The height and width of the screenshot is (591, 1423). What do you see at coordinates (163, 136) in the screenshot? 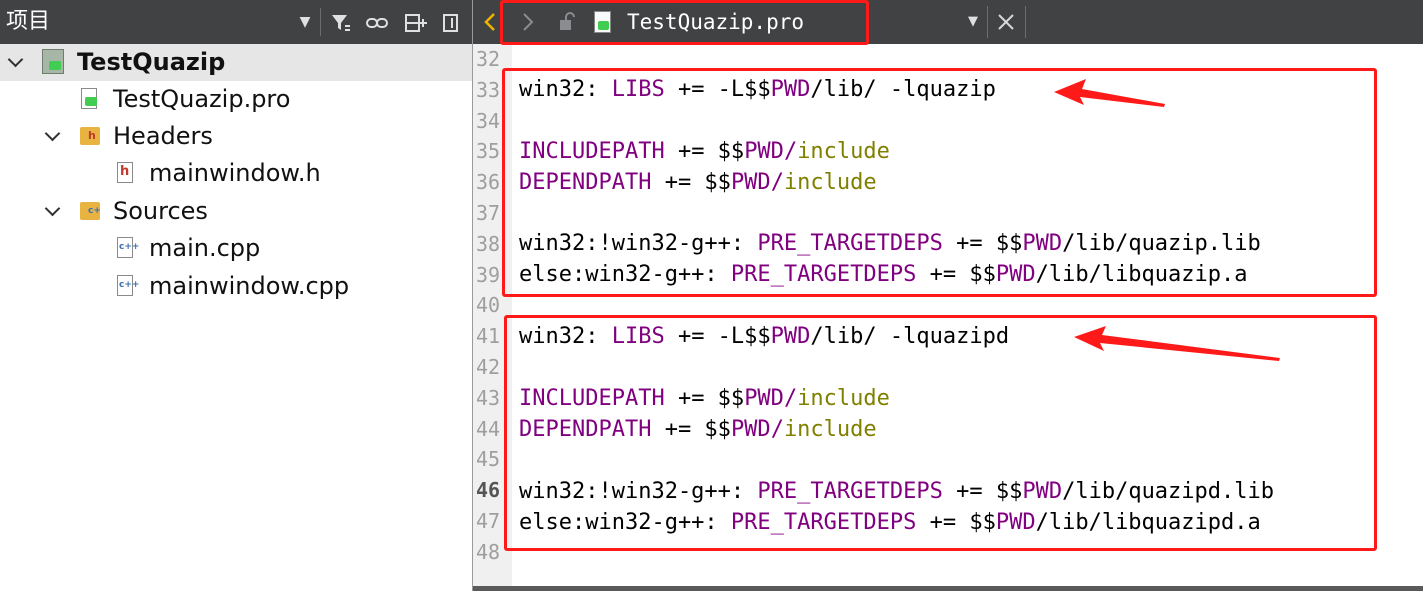
I see `tree-item-label: Headers` at bounding box center [163, 136].